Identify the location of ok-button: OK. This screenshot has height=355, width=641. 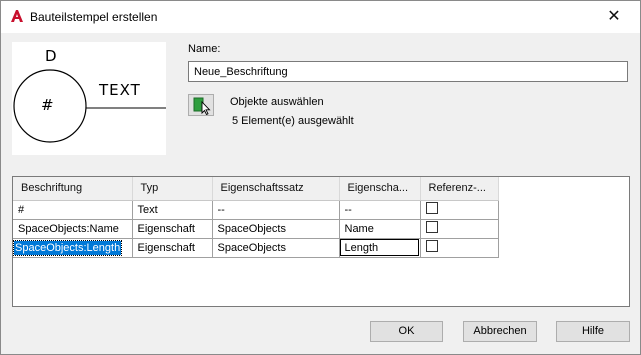
(406, 331).